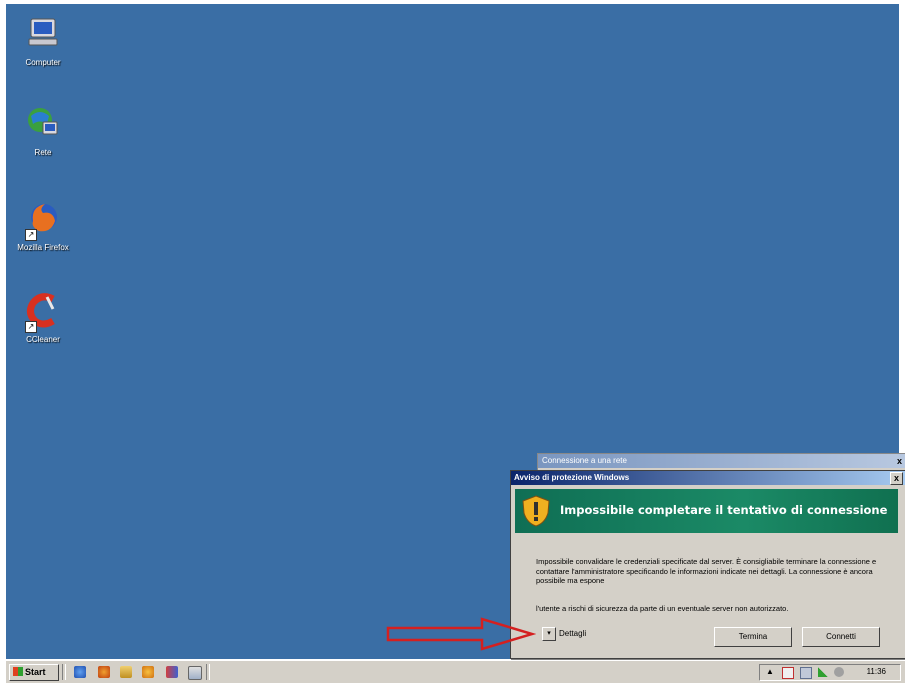  I want to click on desktop-icon-firefox: ↗ Mozilla Firefox, so click(43, 225).